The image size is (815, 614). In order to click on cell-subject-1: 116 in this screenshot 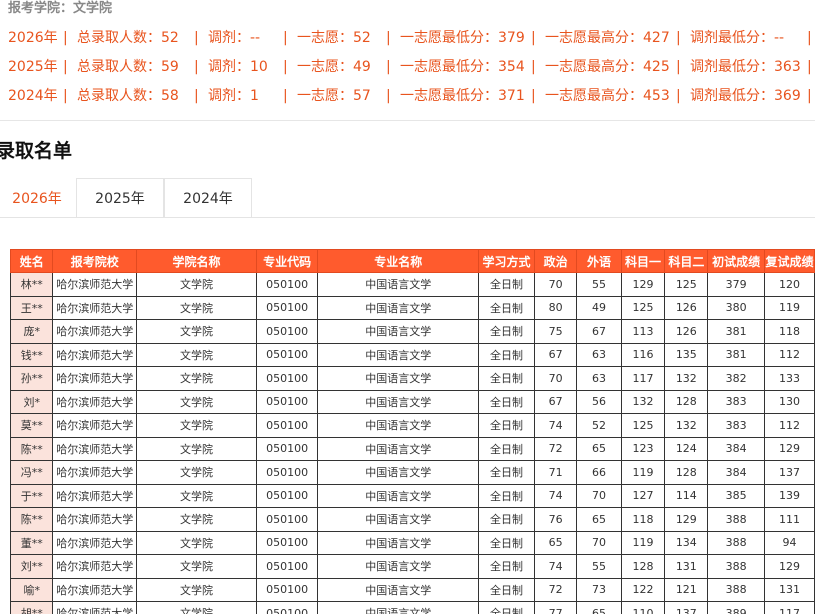, I will do `click(643, 354)`.